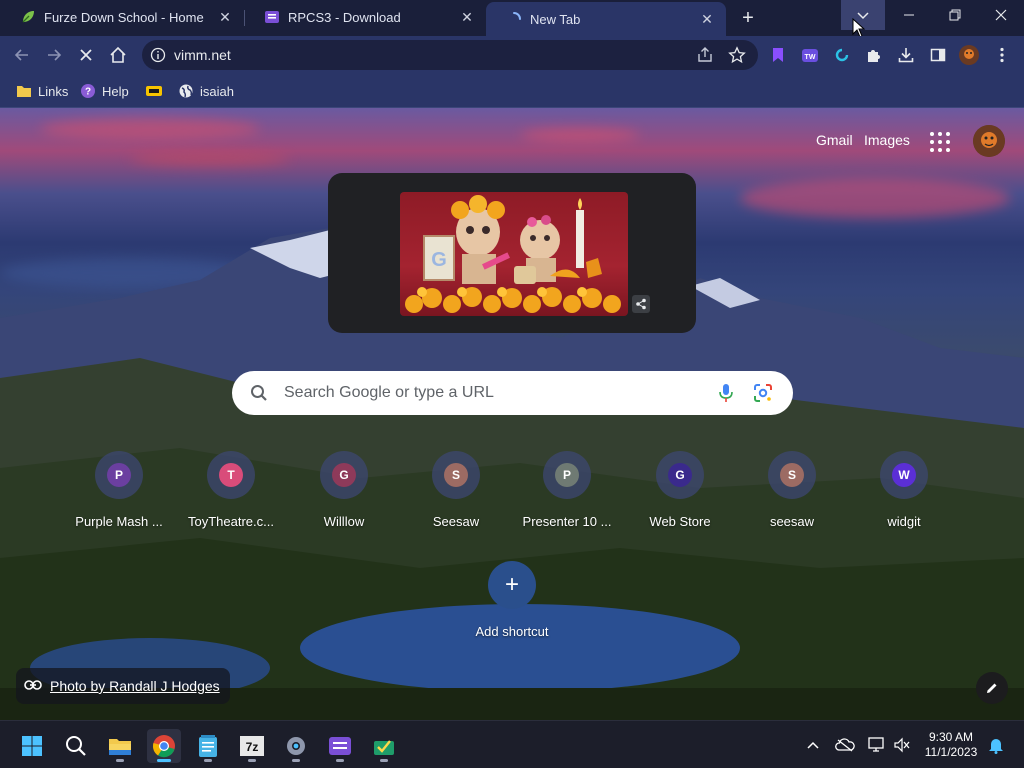  Describe the element at coordinates (512, 585) in the screenshot. I see `plus-icon: +` at that location.